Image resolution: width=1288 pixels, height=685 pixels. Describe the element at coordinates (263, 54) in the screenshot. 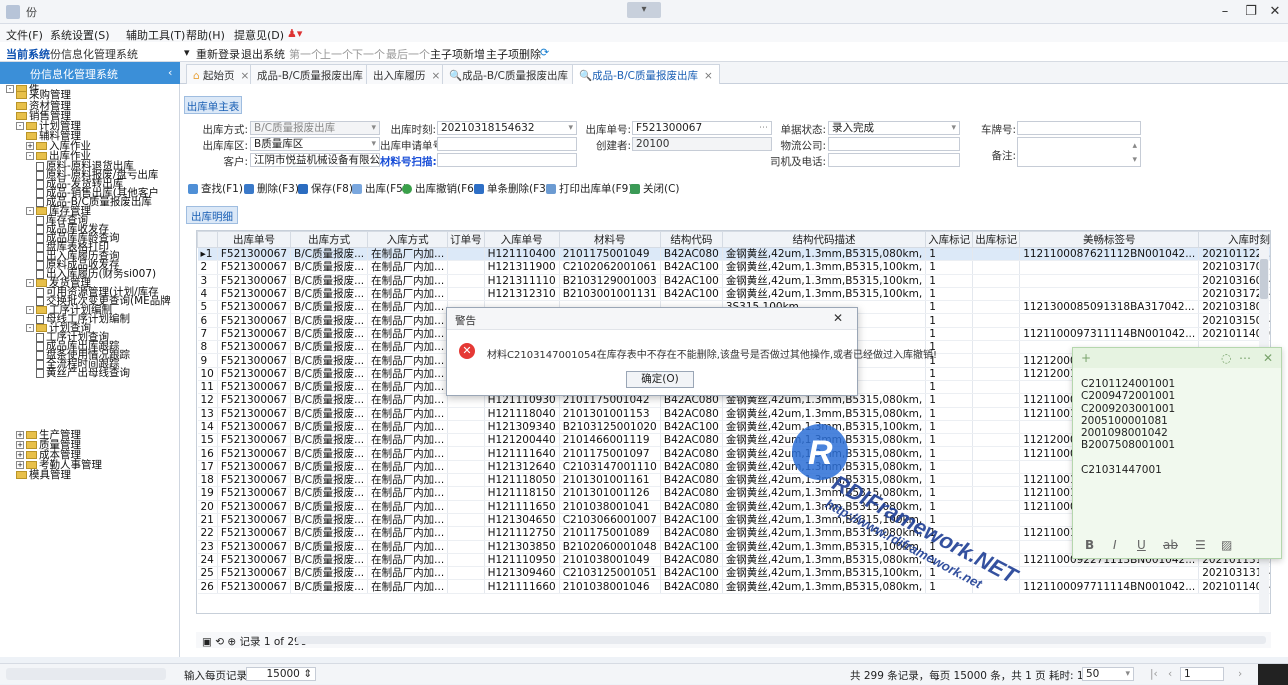

I see `logout-link: 退出系统` at that location.